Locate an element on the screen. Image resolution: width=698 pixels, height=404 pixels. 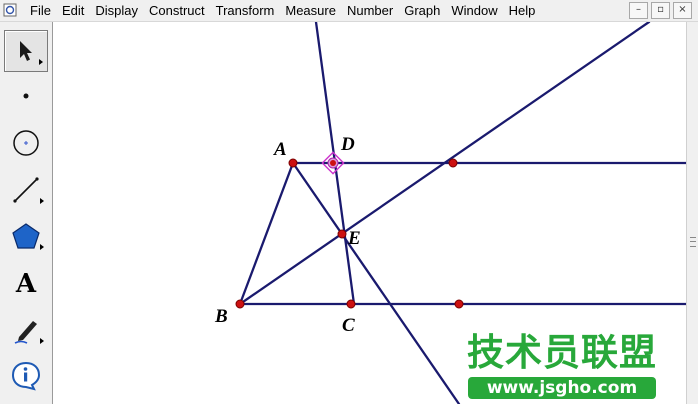
point-unlabeled-top is located at coordinates (453, 163).